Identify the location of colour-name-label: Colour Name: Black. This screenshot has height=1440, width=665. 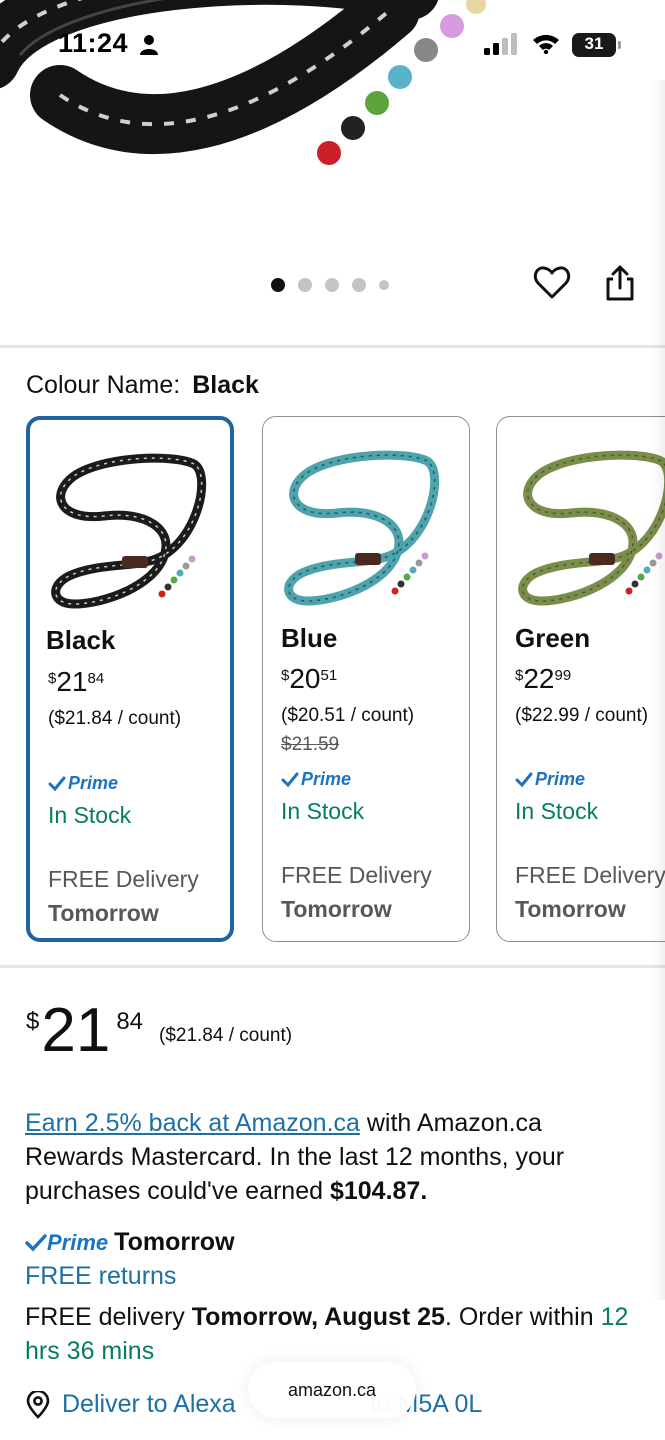
(142, 385).